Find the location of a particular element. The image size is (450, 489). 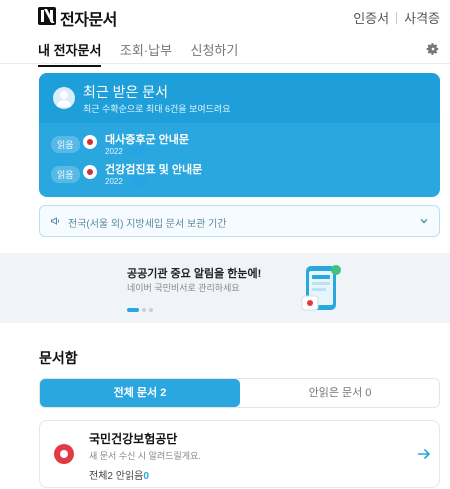

divider is located at coordinates (397, 18).